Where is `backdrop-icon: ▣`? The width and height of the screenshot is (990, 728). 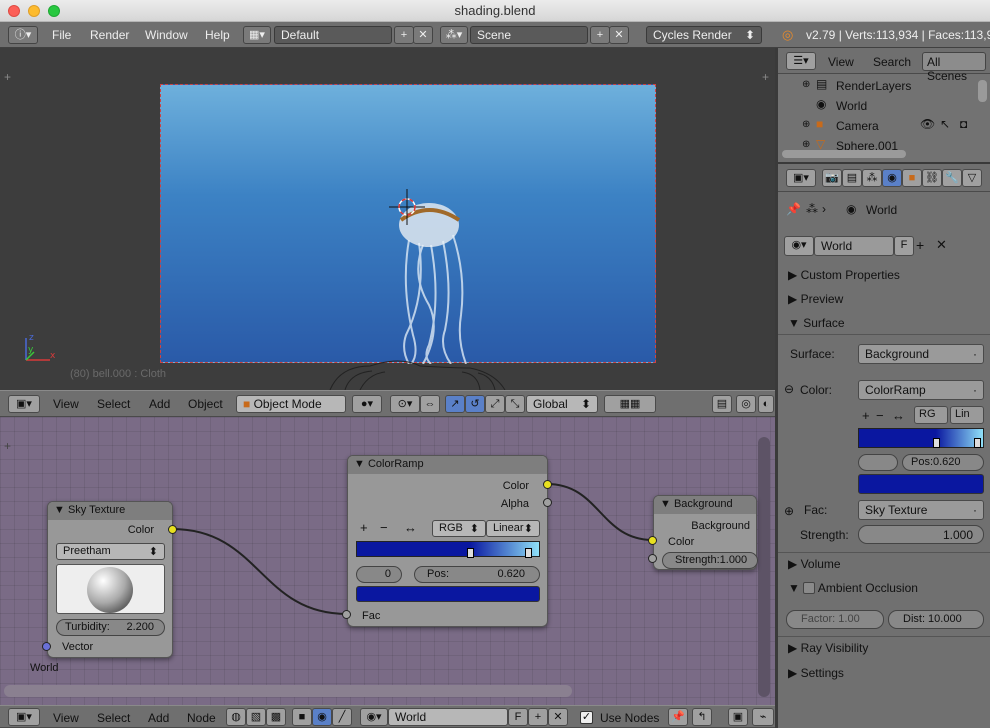 backdrop-icon: ▣ is located at coordinates (738, 717).